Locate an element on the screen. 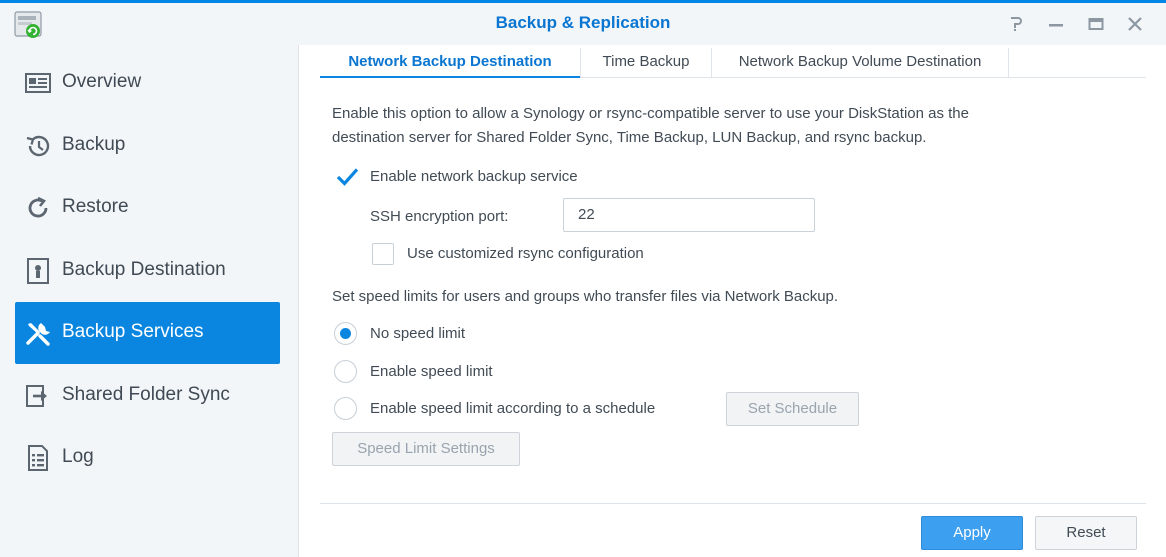 This screenshot has width=1166, height=557. sidebar-item-label: Overview is located at coordinates (102, 81).